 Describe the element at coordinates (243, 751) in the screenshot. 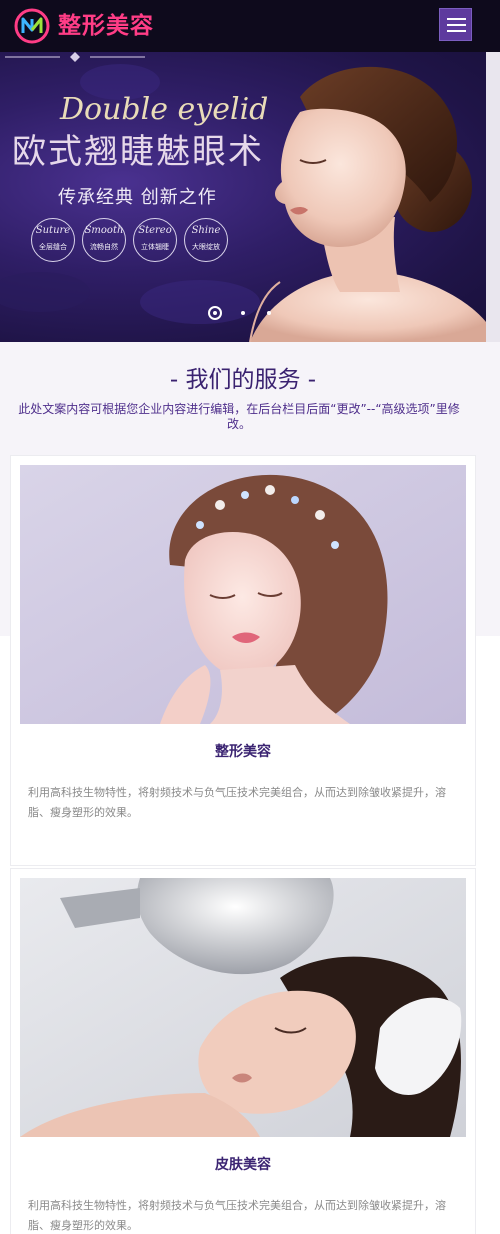

I see `service-card-title: 整形美容` at that location.